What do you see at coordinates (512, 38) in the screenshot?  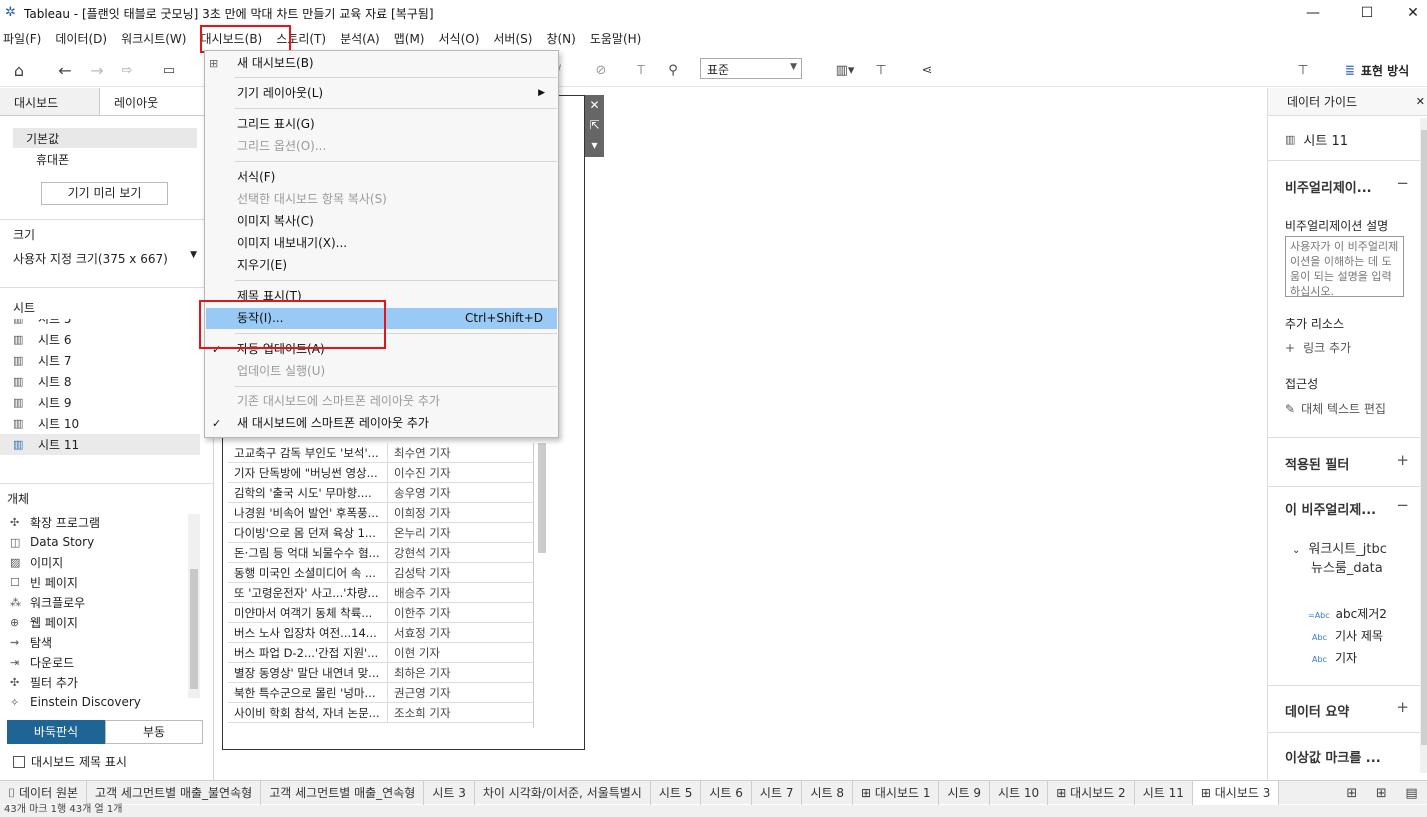 I see `menu-server: 서버(S)` at bounding box center [512, 38].